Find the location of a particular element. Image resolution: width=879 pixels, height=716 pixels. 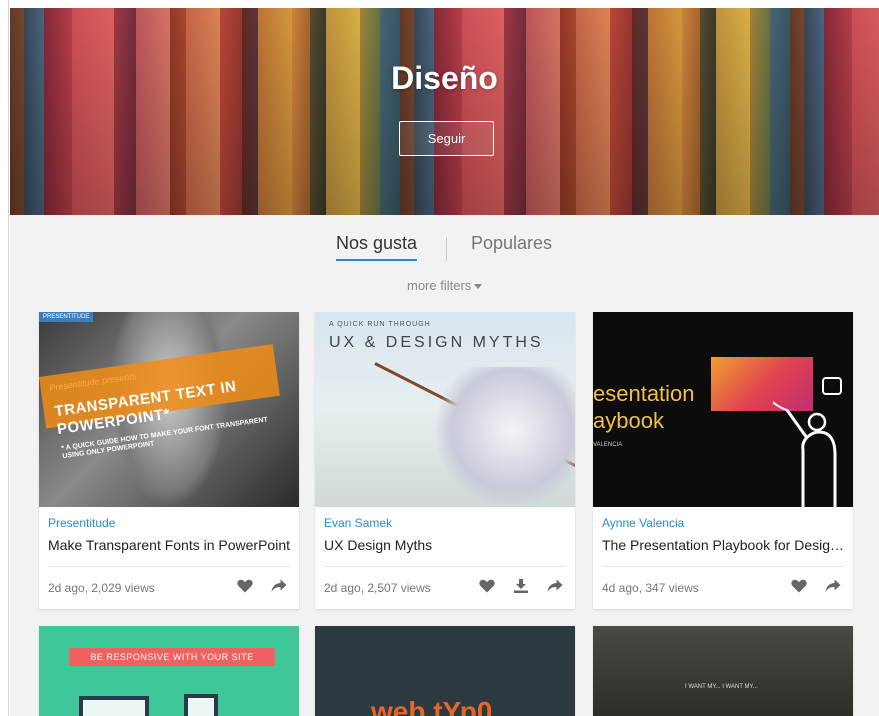

card-meta: 4d ago, 347 views is located at coordinates (650, 588).